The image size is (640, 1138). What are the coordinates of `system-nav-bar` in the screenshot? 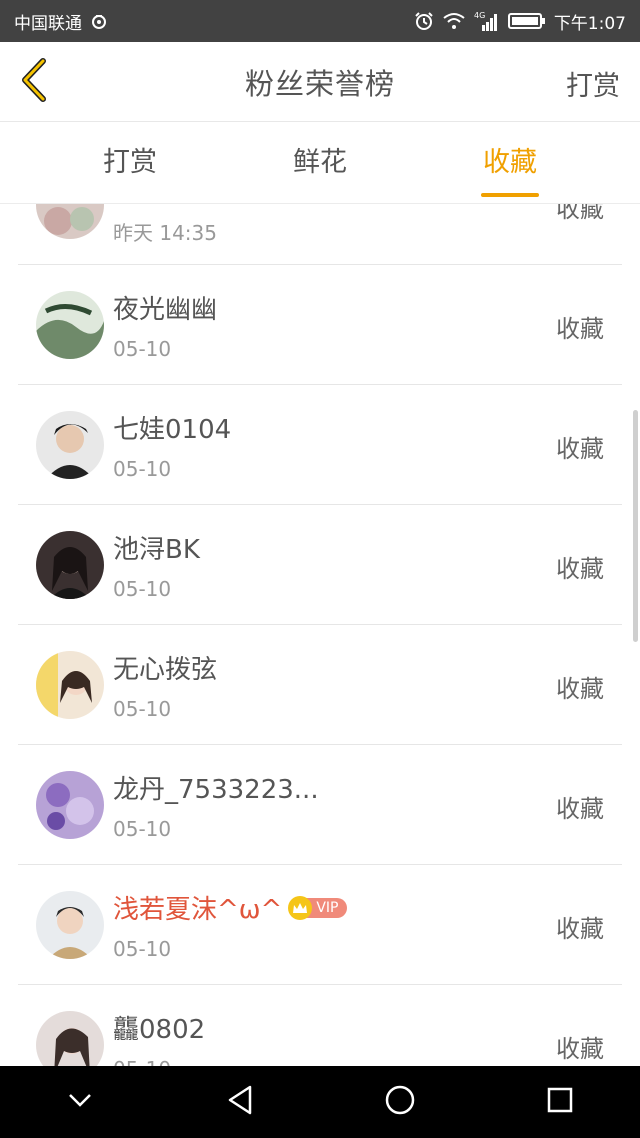 It's located at (320, 1102).